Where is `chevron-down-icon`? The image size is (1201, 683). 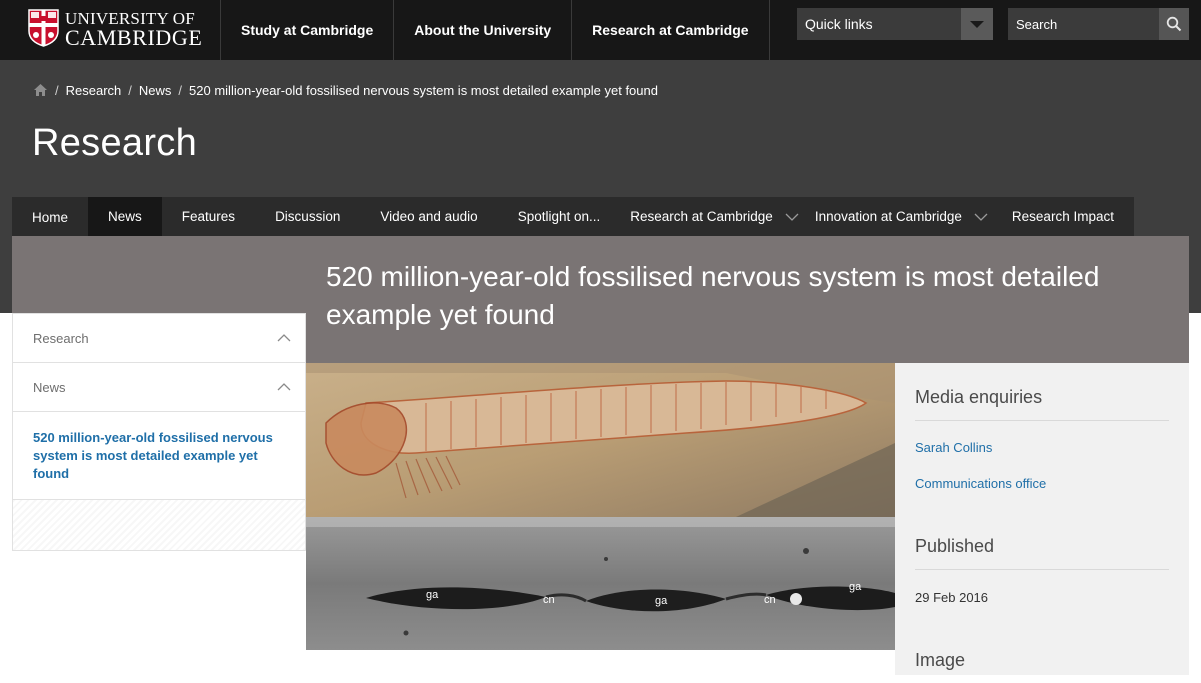 chevron-down-icon is located at coordinates (977, 24).